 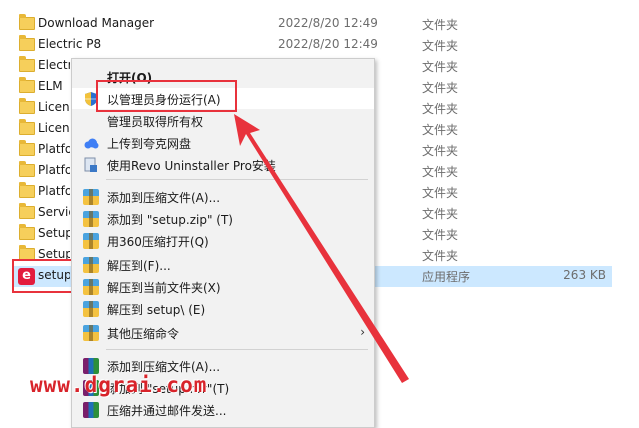 I want to click on menu-item-other-commands: 其他压缩命令 ›, so click(x=223, y=332).